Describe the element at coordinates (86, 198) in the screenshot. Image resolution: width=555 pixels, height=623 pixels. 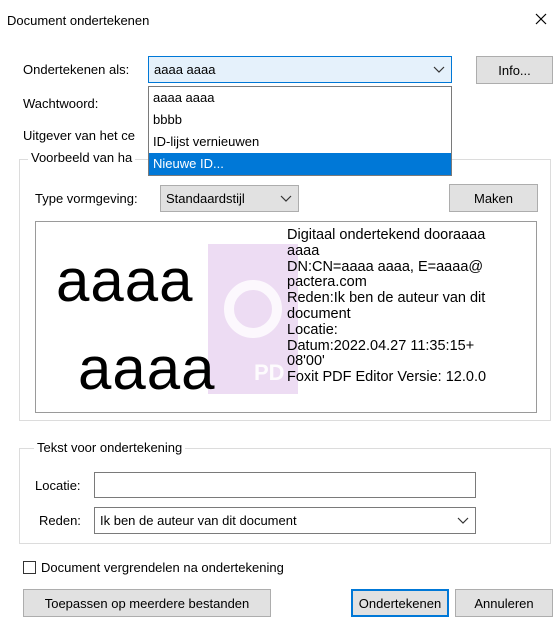
I see `style-label: Type vormgeving:` at that location.